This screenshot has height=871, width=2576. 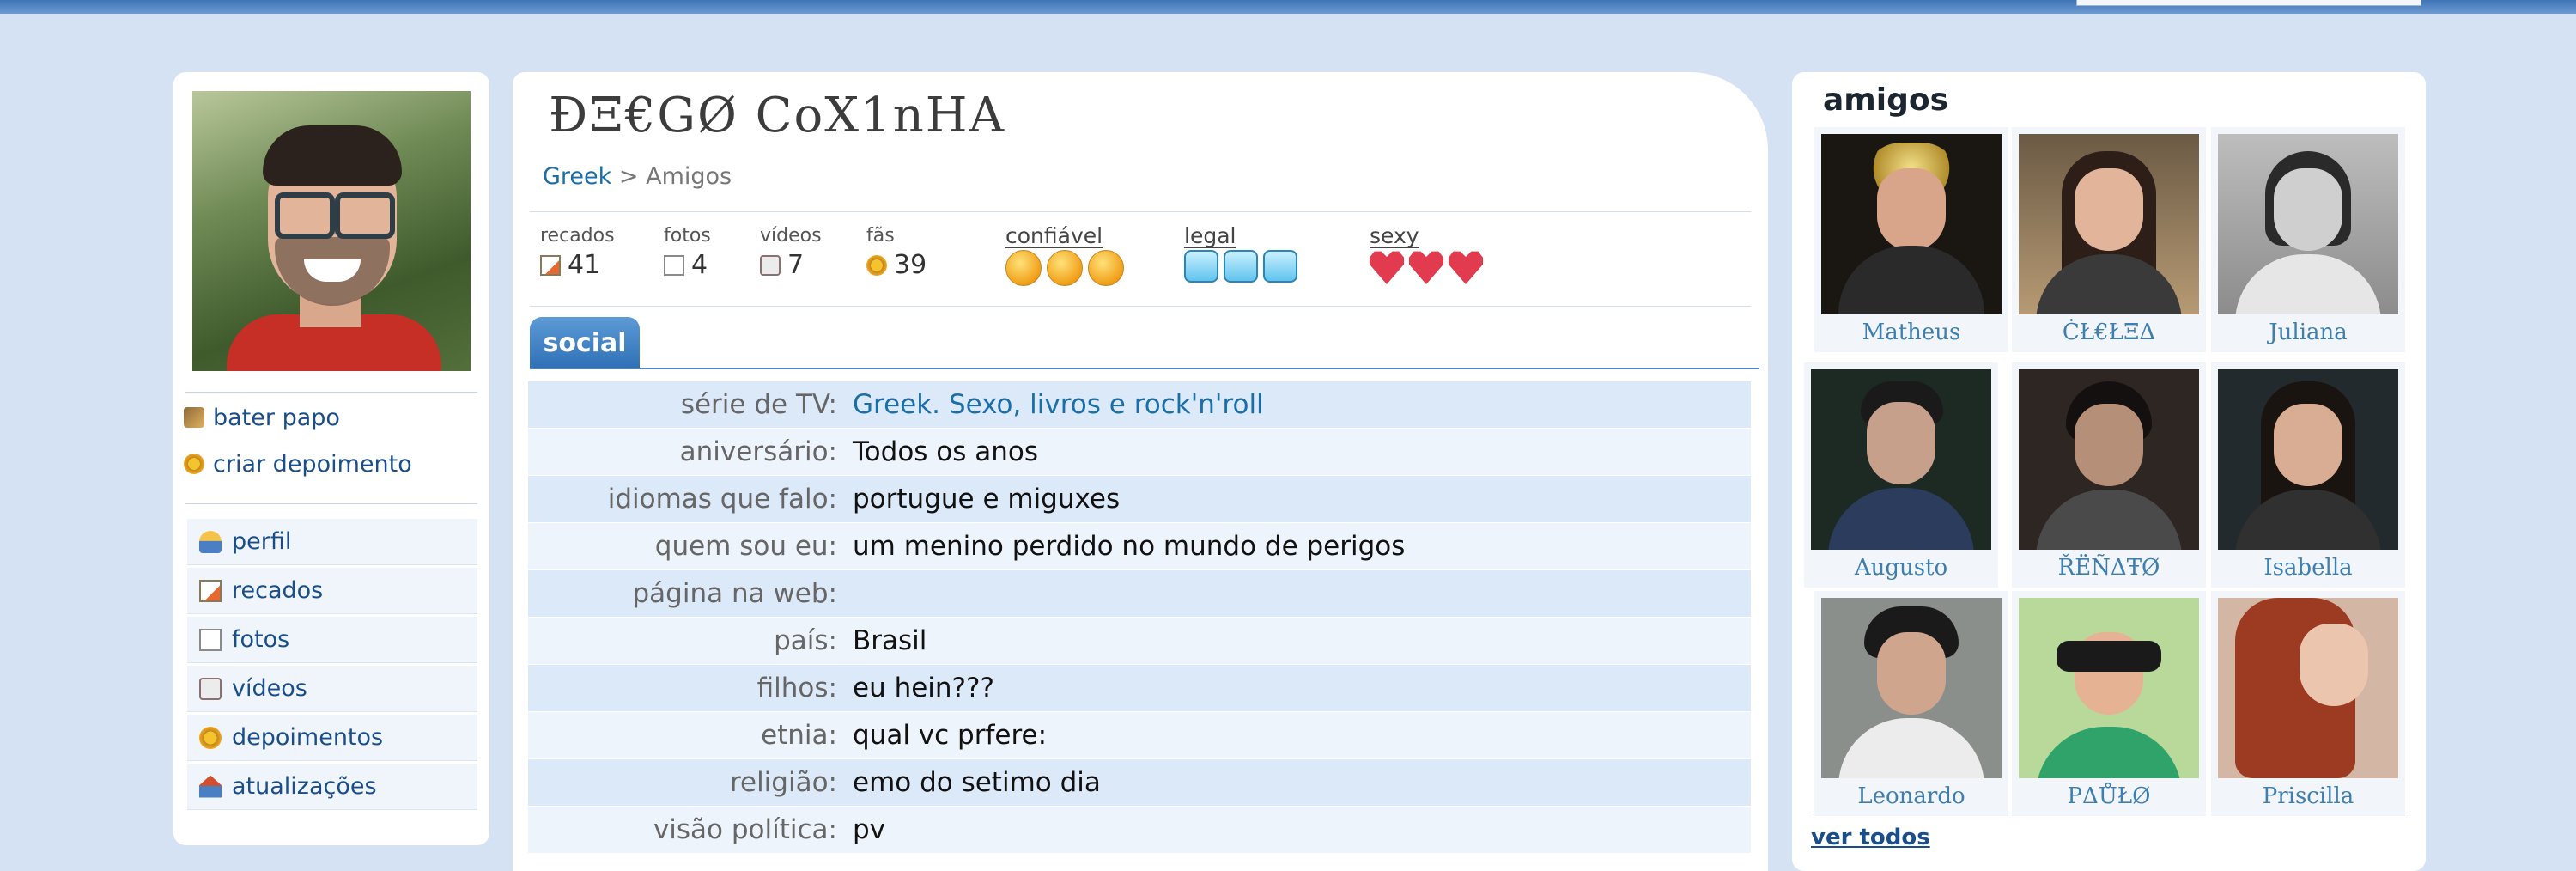 I want to click on menu-item-recados: recados, so click(x=332, y=591).